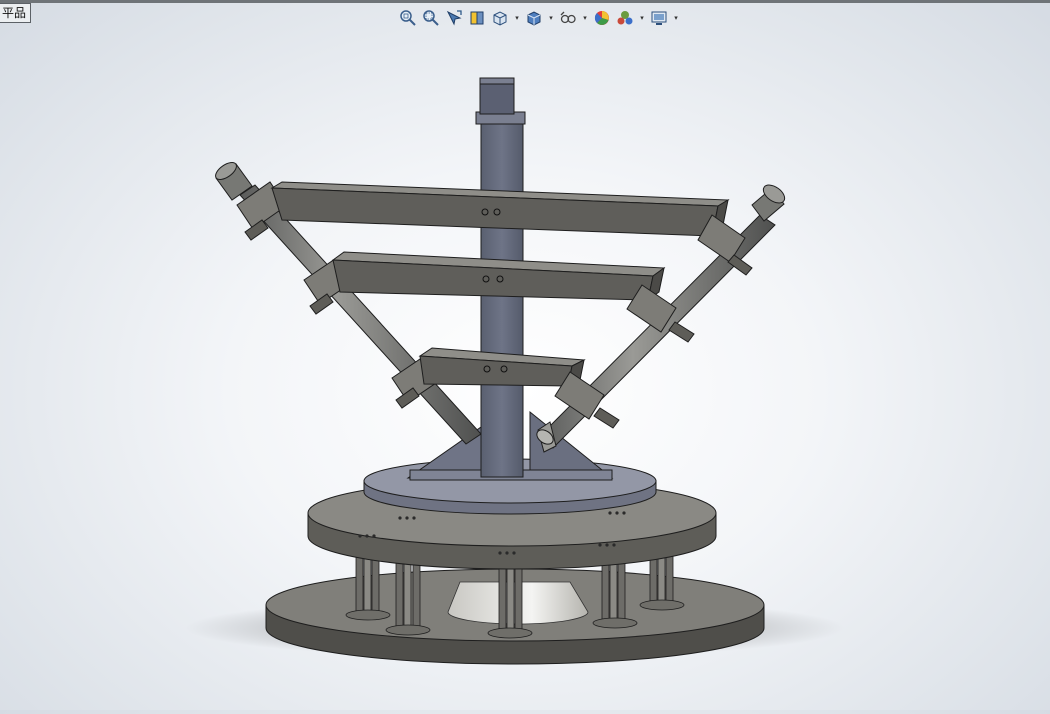 The image size is (1050, 714). I want to click on view-orientation-button, so click(500, 18).